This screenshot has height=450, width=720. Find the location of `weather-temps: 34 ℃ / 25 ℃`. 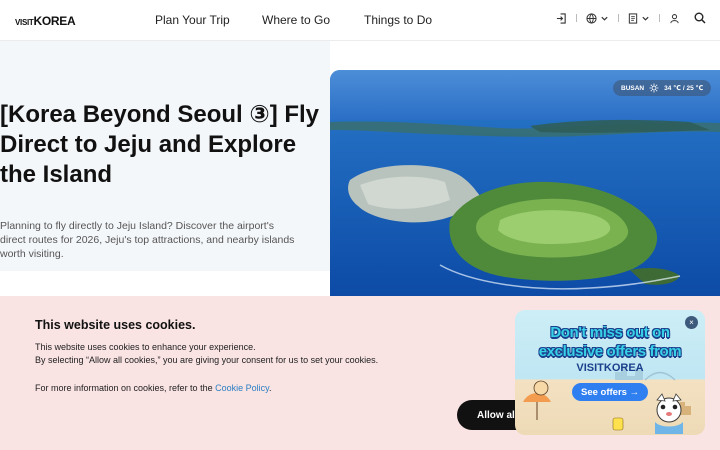

weather-temps: 34 ℃ / 25 ℃ is located at coordinates (684, 88).